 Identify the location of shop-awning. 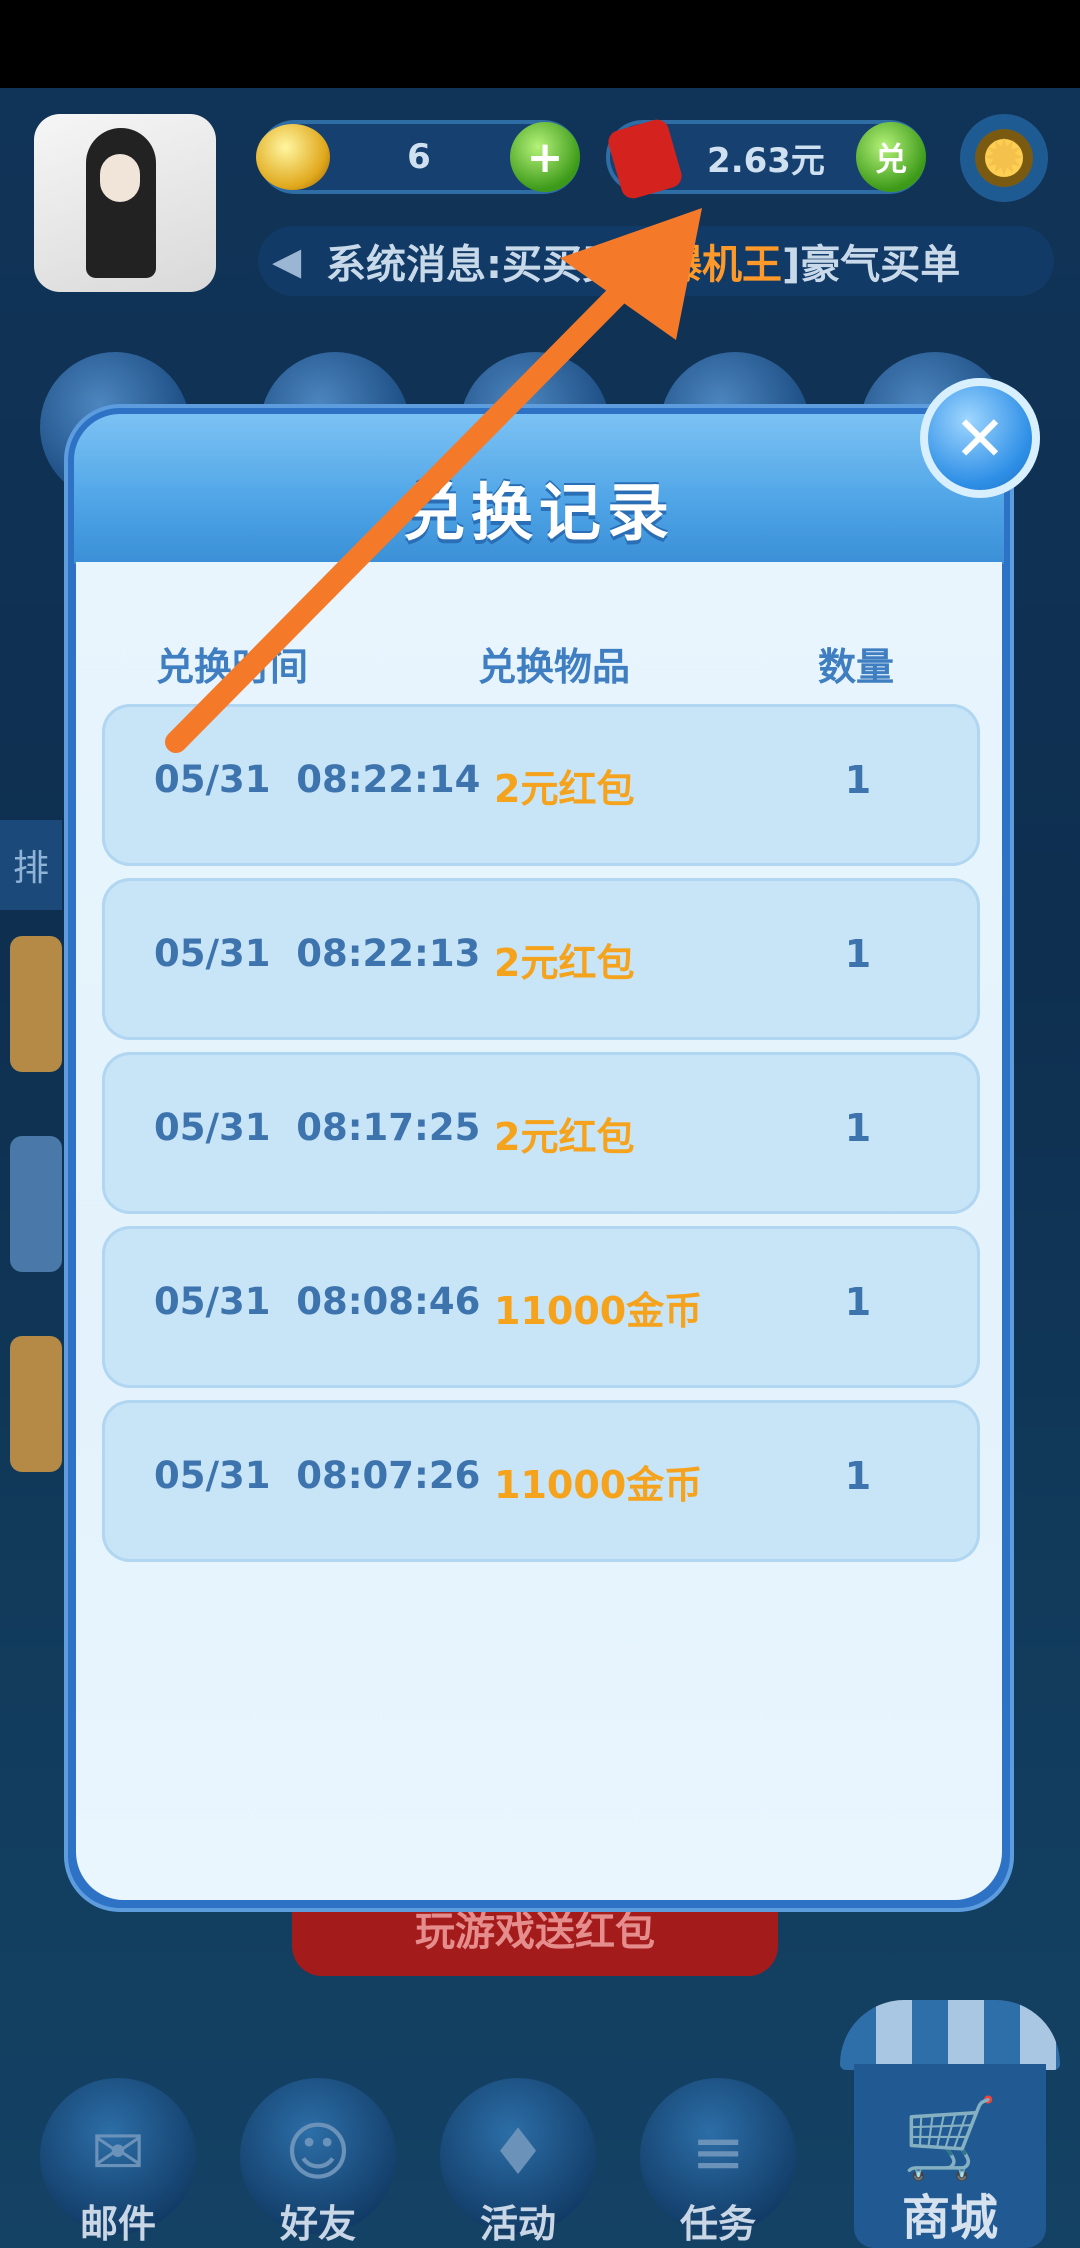
(950, 2035).